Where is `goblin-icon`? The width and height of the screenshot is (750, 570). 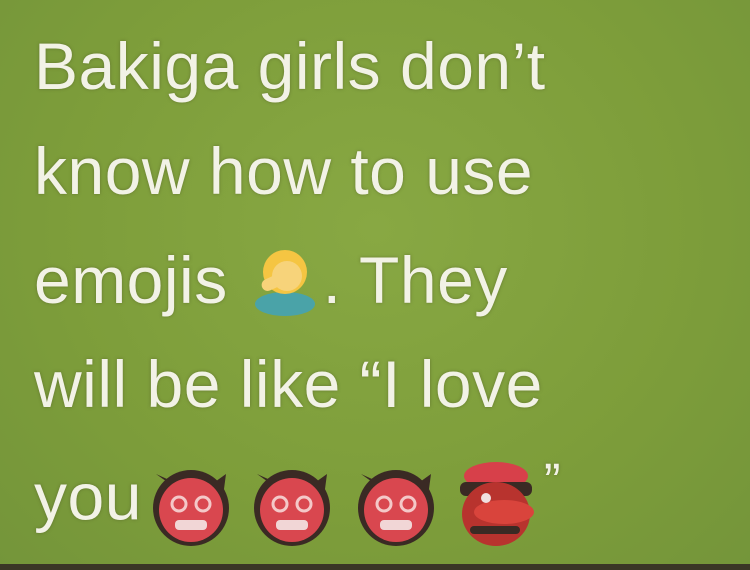
goblin-icon is located at coordinates (496, 504).